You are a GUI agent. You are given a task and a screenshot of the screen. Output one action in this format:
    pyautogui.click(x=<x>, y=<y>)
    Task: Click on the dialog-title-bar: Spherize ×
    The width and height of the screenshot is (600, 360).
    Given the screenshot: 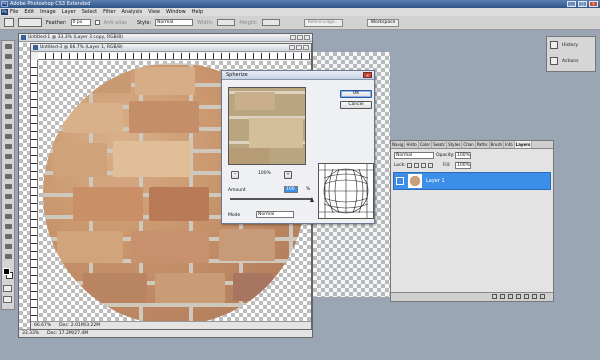 What is the action you would take?
    pyautogui.click(x=298, y=75)
    